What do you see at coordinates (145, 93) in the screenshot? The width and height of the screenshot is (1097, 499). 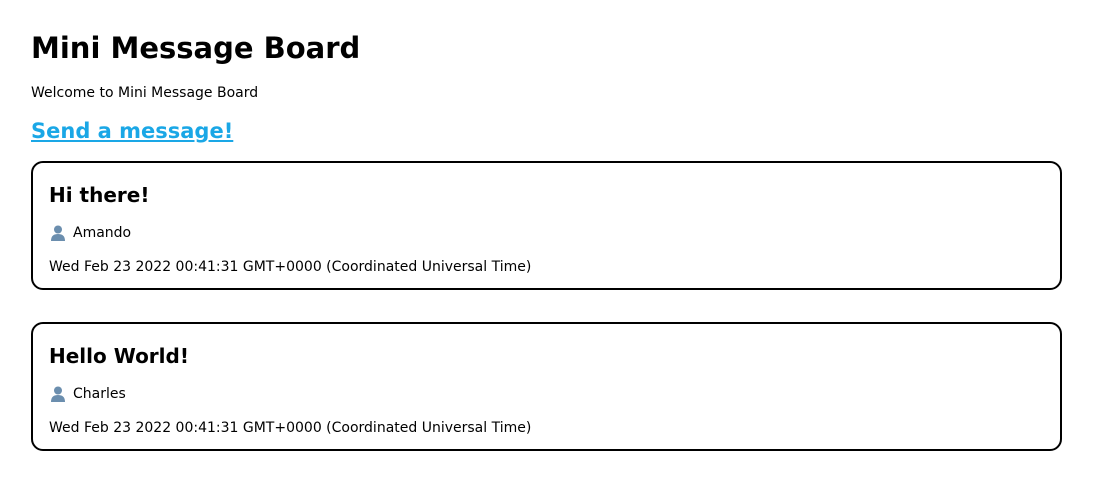 I see `welcome-text: Welcome to Mini Message Board` at bounding box center [145, 93].